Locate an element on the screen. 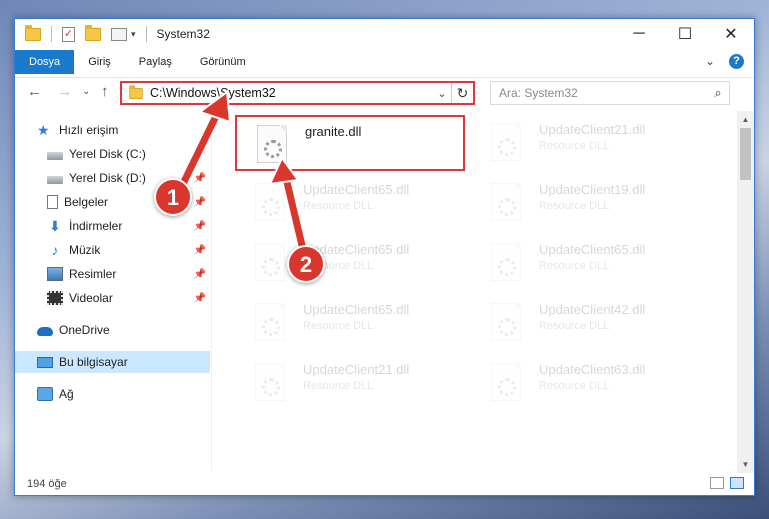 The height and width of the screenshot is (519, 769). step-marker-1: 1 is located at coordinates (173, 197).